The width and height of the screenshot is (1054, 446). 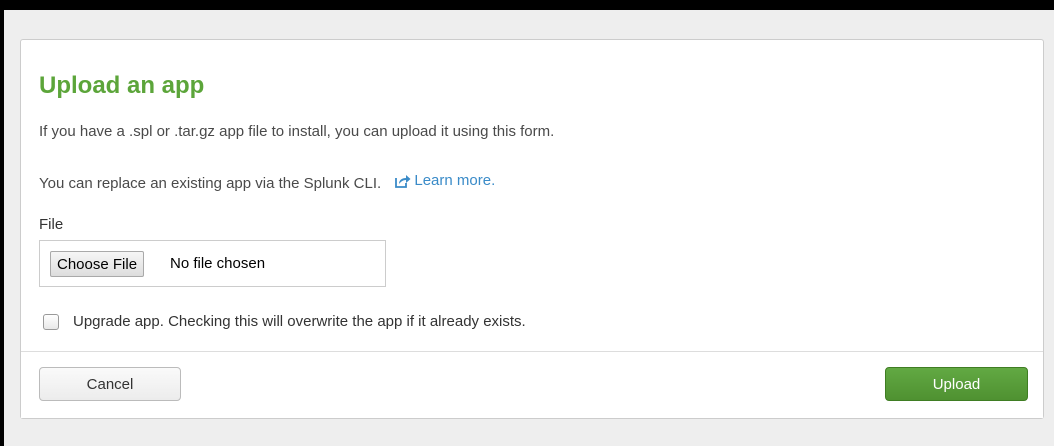 I want to click on file-field-label: File, so click(x=51, y=224).